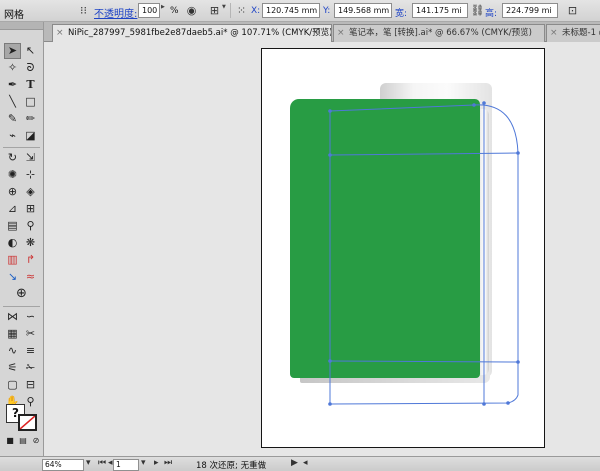  I want to click on status-menu-arrow-icon: ▶, so click(294, 463).